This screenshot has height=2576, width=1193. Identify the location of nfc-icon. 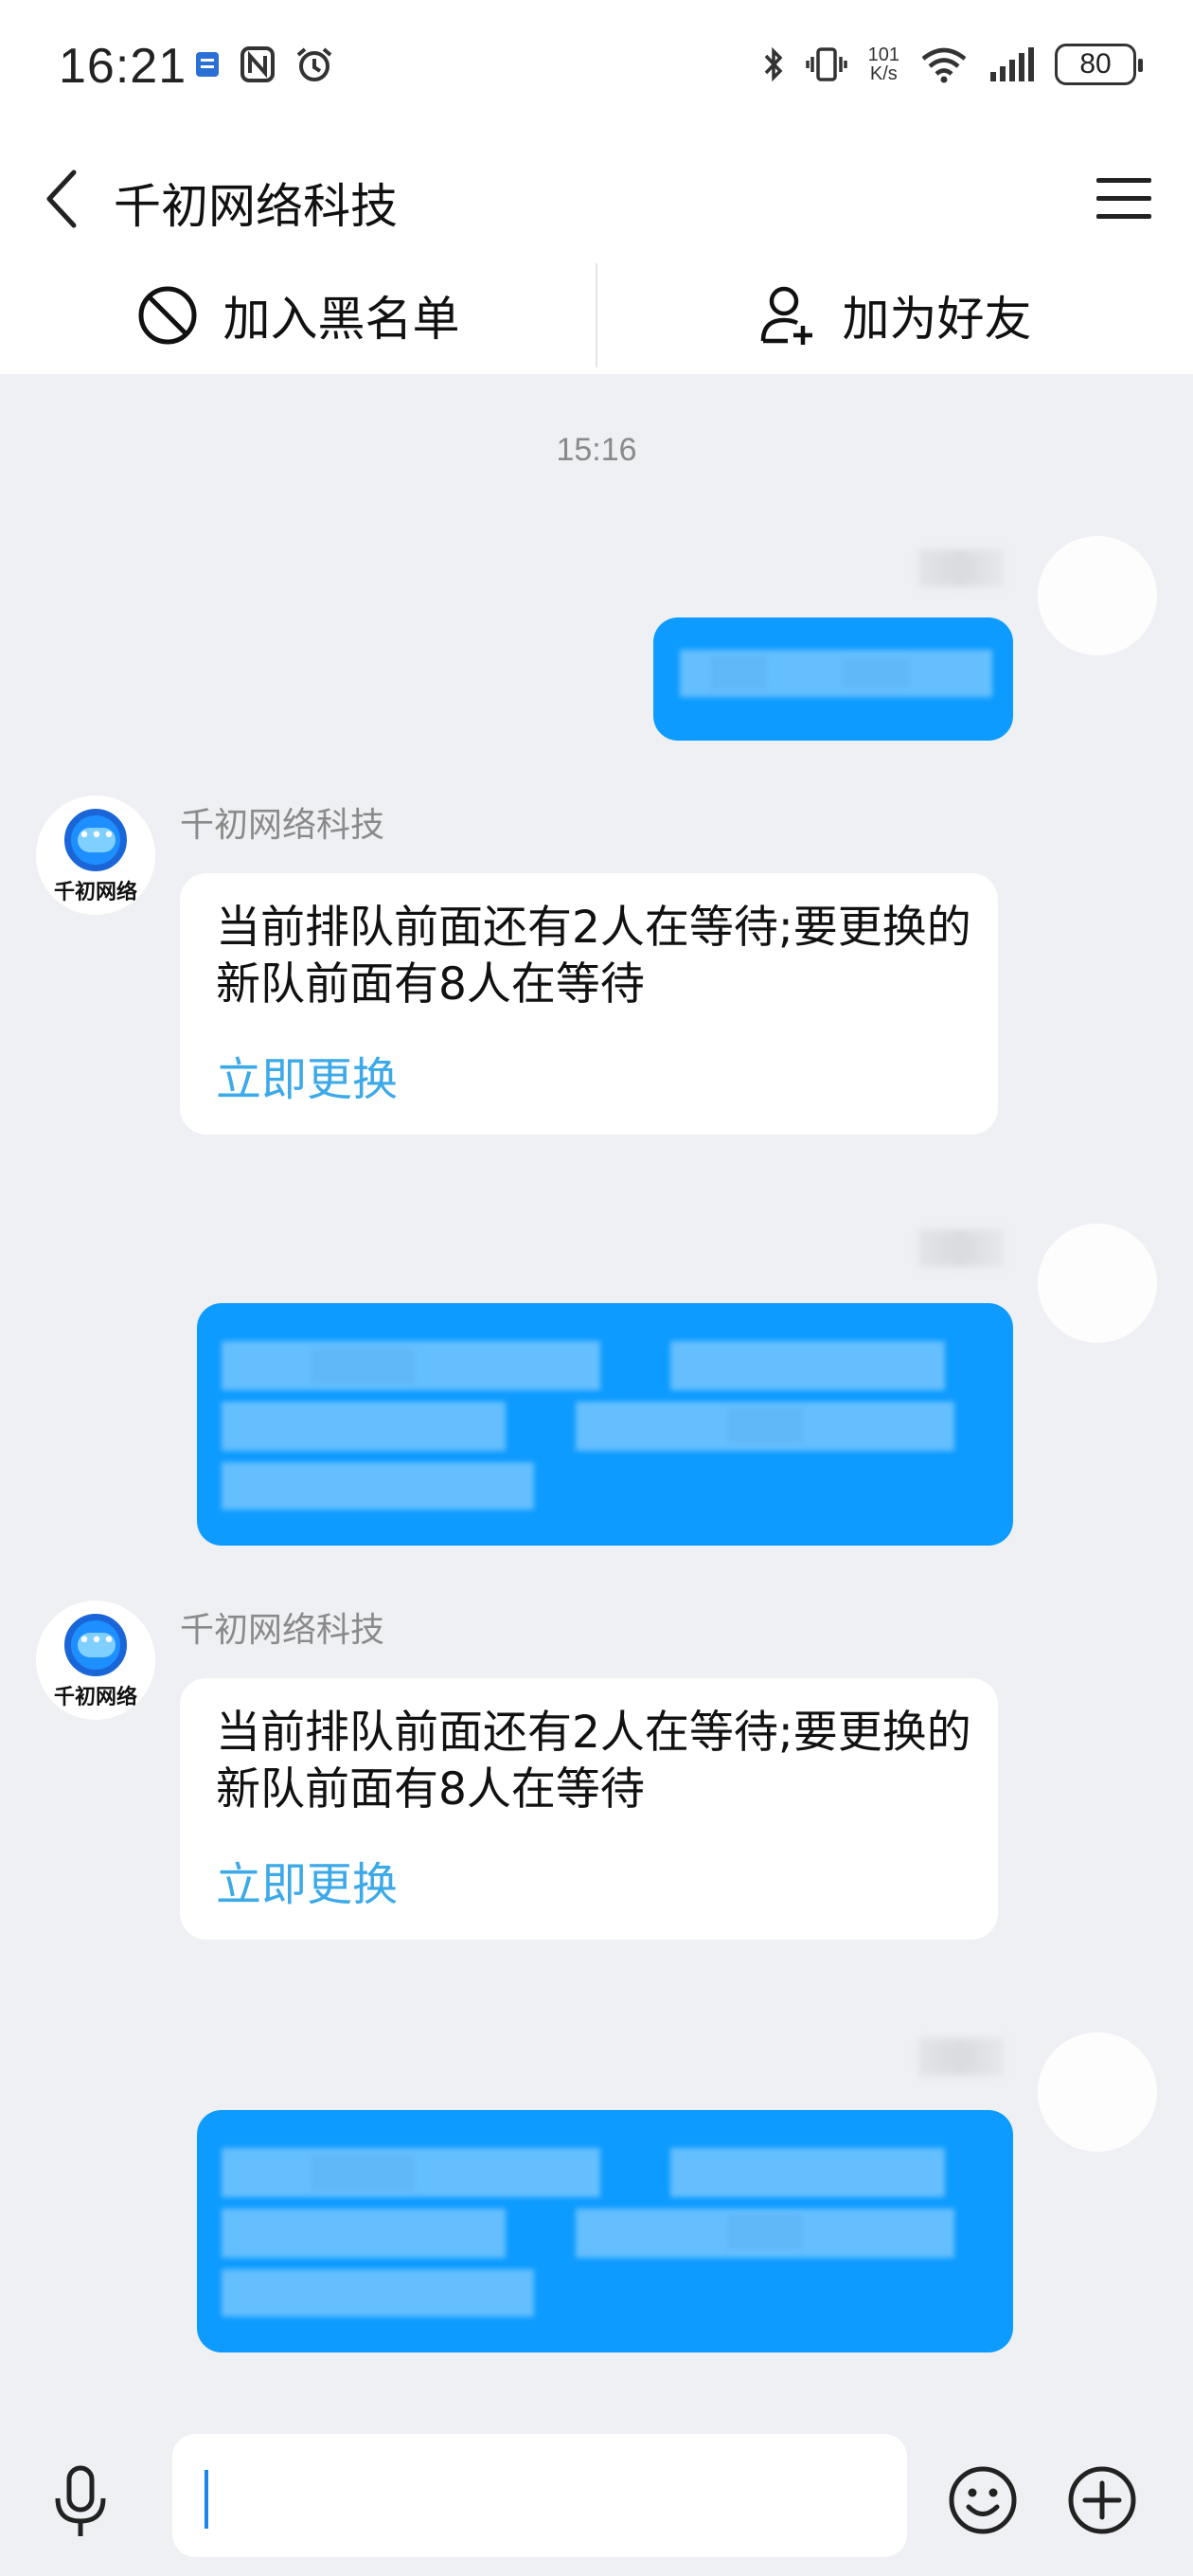
(257, 64).